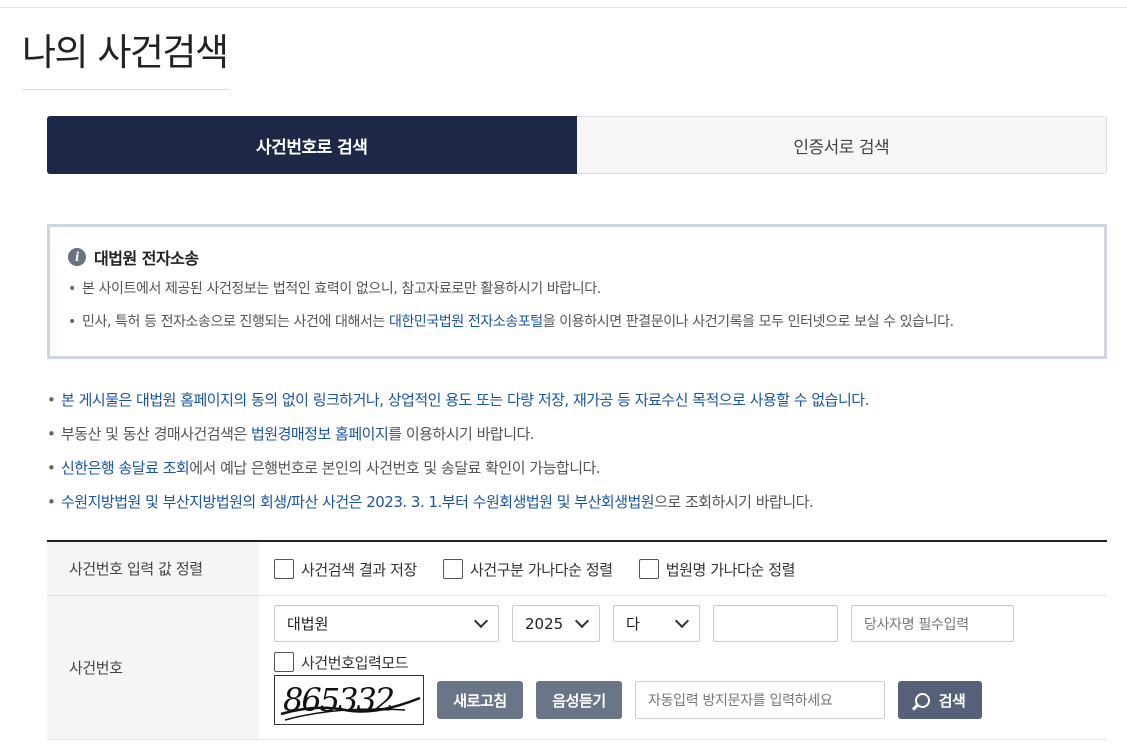 Image resolution: width=1127 pixels, height=754 pixels. Describe the element at coordinates (775, 623) in the screenshot. I see `case-serial-input` at that location.